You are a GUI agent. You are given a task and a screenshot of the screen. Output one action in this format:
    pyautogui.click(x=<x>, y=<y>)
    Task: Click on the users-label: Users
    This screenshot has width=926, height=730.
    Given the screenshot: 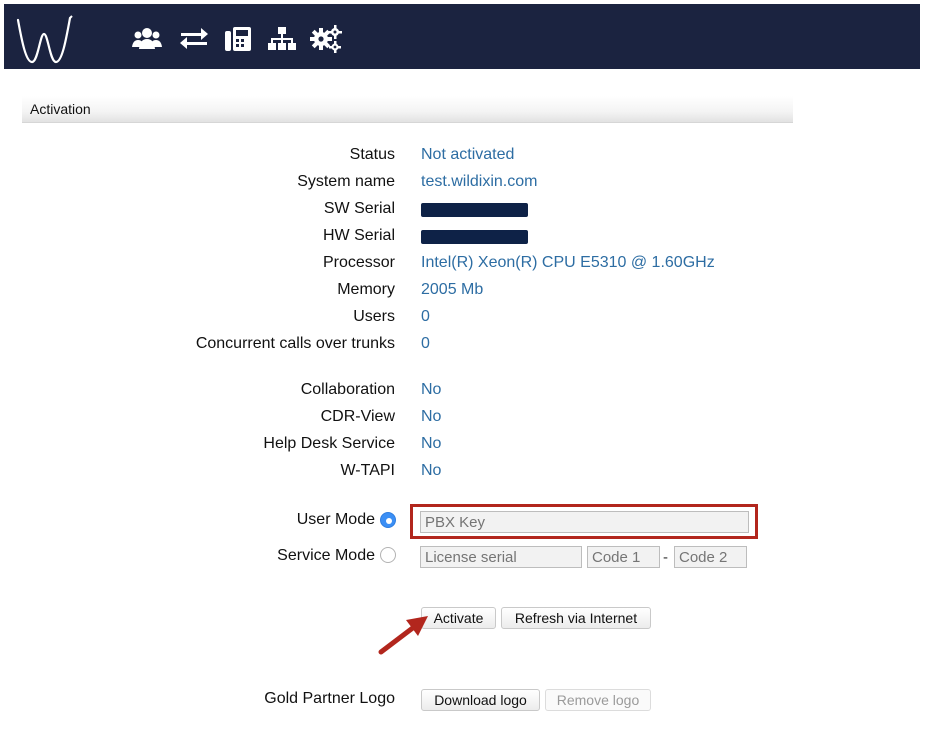 What is the action you would take?
    pyautogui.click(x=374, y=316)
    